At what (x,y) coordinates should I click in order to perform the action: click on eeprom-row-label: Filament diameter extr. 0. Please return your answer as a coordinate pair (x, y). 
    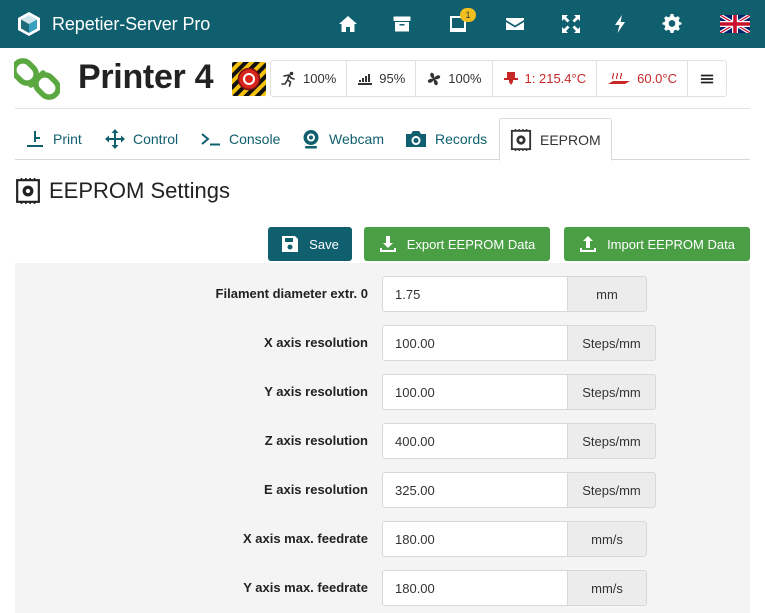
    Looking at the image, I should click on (291, 293).